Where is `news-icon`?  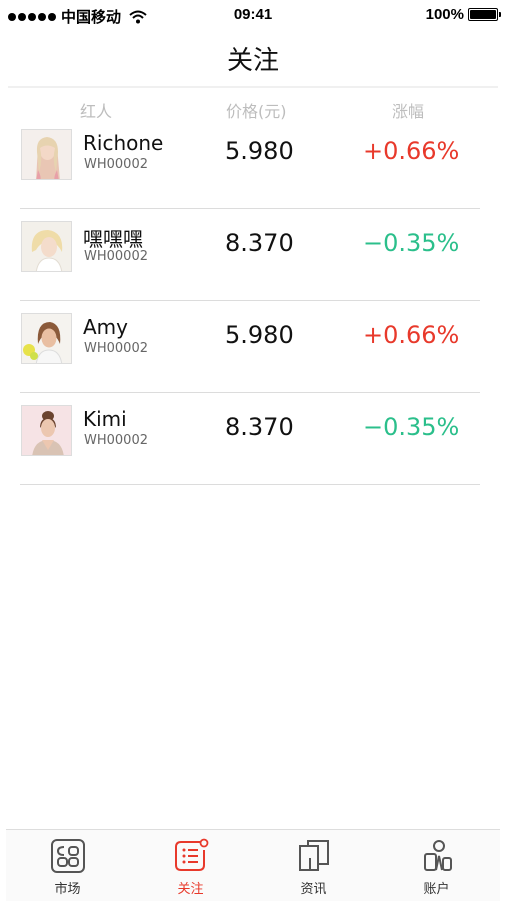 news-icon is located at coordinates (314, 855).